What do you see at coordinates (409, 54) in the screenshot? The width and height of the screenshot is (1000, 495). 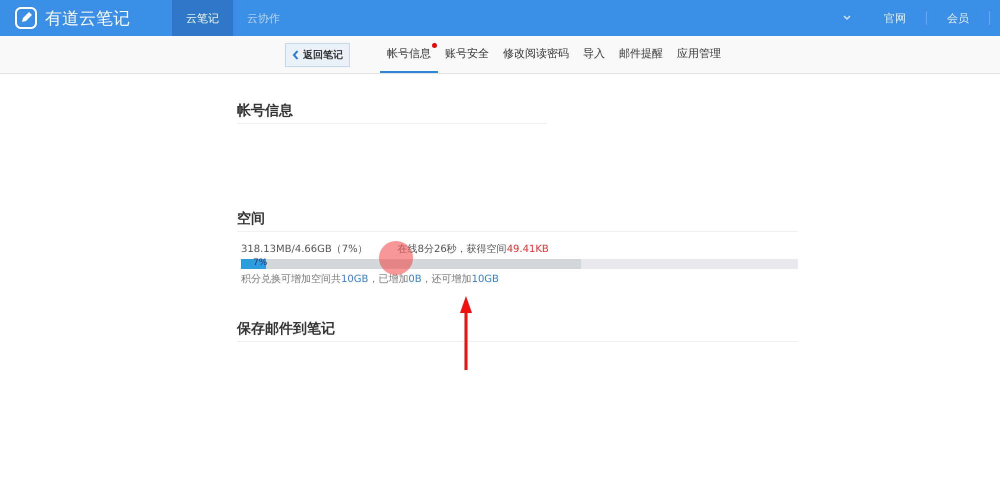 I see `settings-tab: 帐号信息` at bounding box center [409, 54].